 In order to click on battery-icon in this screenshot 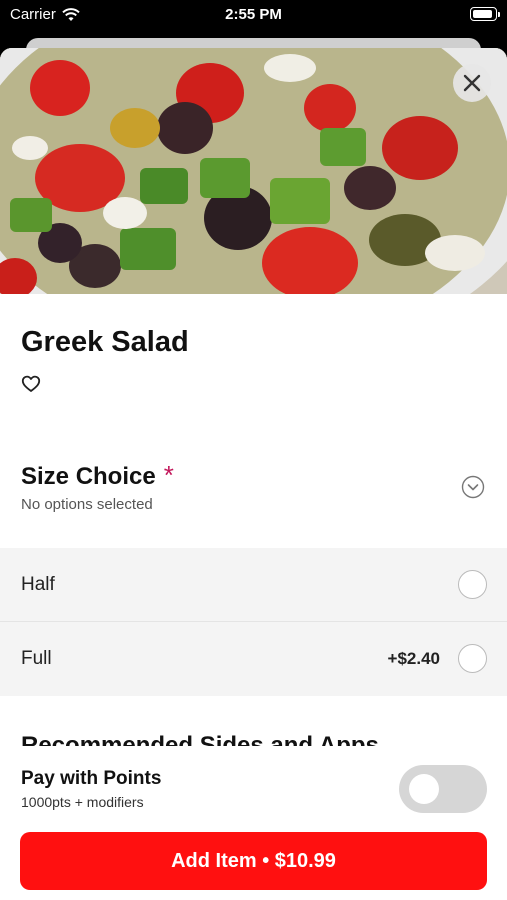, I will do `click(485, 14)`.